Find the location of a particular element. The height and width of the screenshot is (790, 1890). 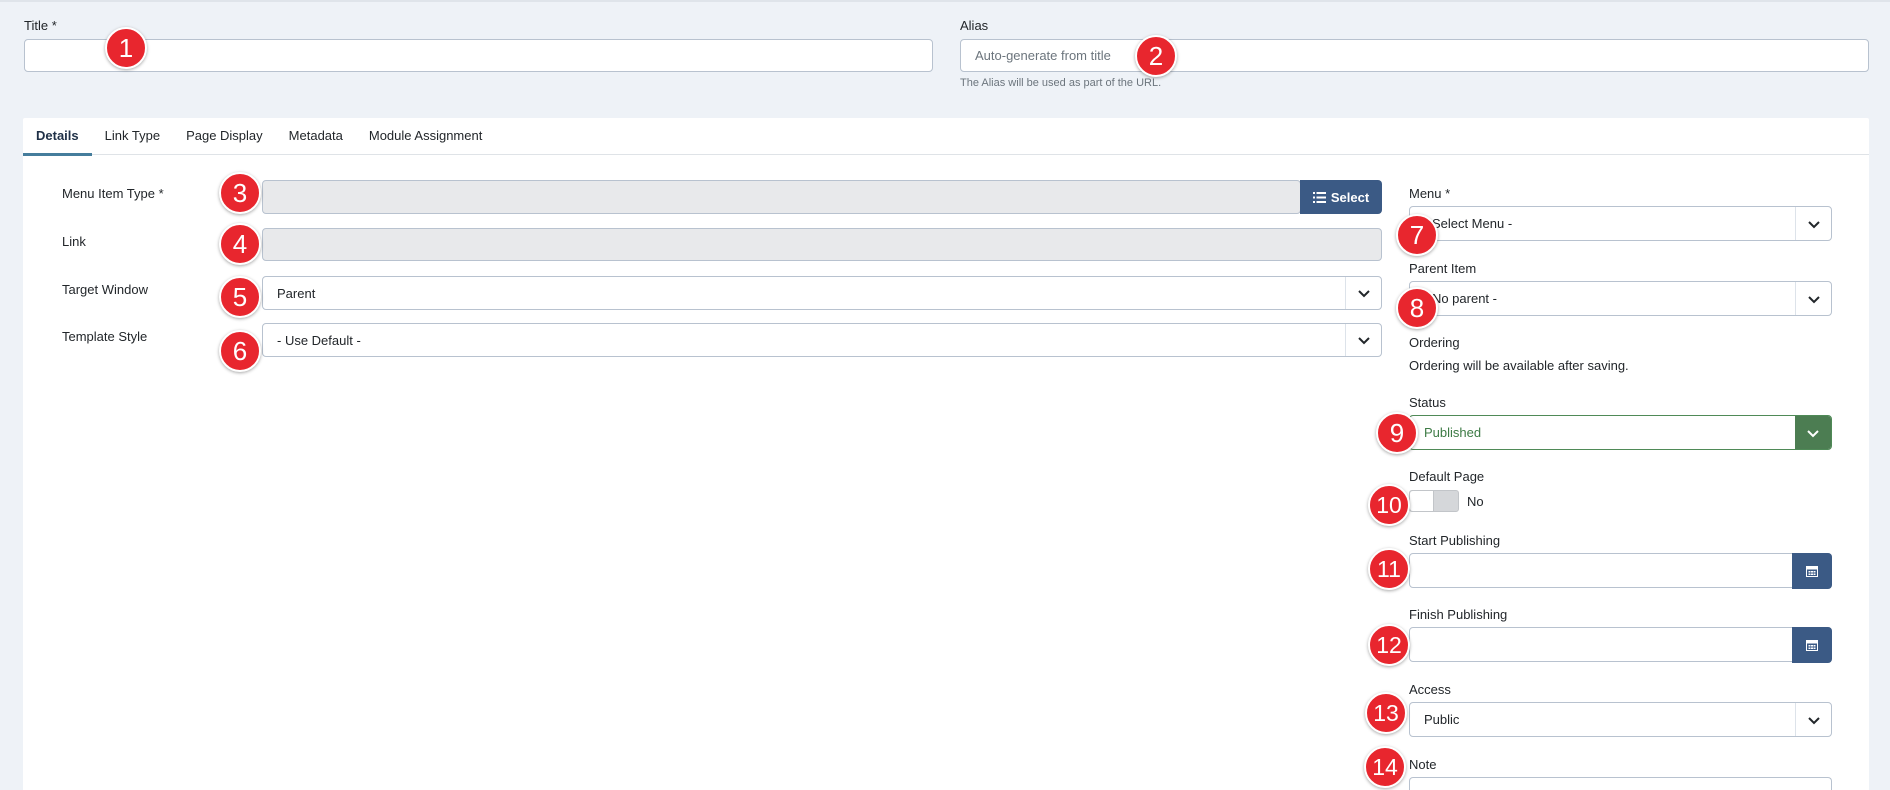

target-window-label: Target Window is located at coordinates (105, 289).